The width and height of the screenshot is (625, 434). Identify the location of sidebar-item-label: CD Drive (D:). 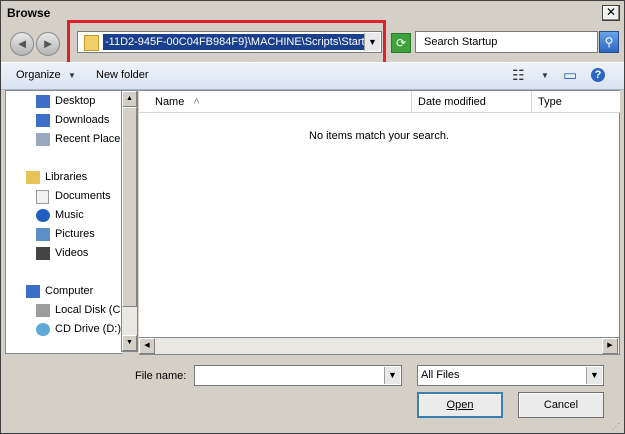
(88, 329).